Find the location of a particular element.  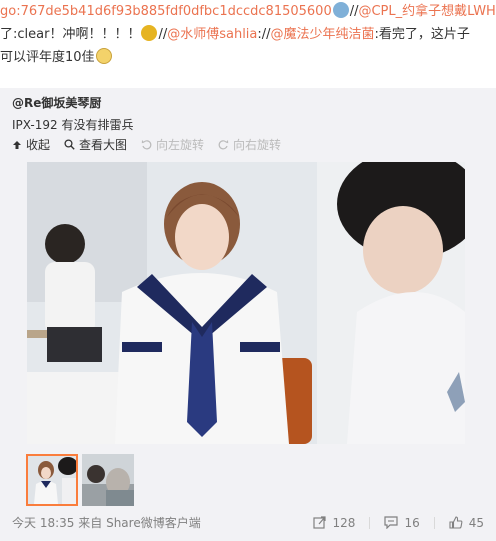

mention-link: @水师傅sahlia is located at coordinates (212, 34).